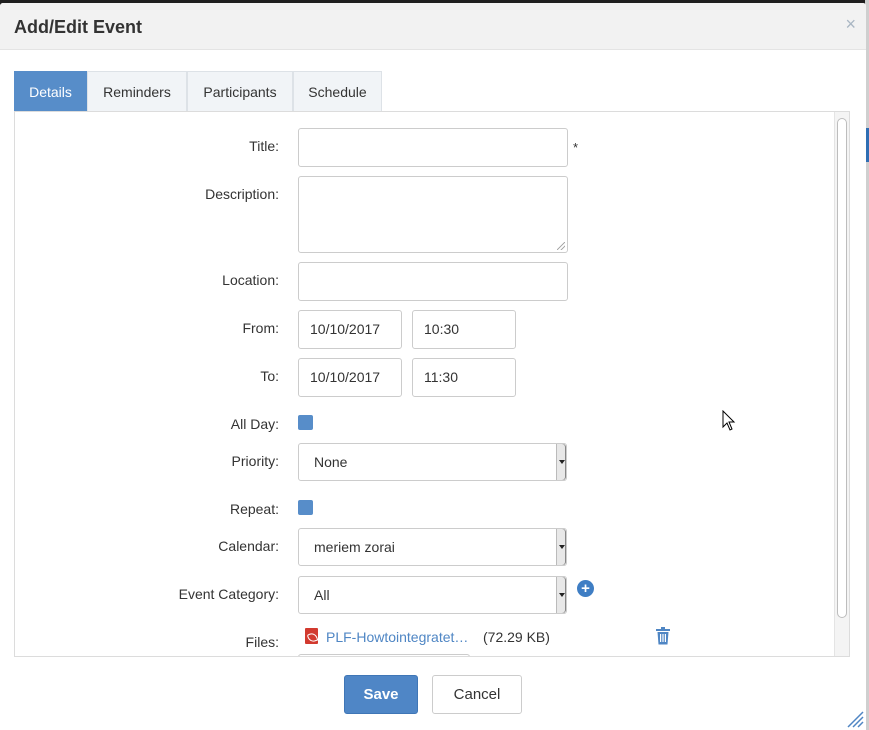 The height and width of the screenshot is (730, 869). Describe the element at coordinates (78, 27) in the screenshot. I see `dialog-title: Add/Edit Event` at that location.